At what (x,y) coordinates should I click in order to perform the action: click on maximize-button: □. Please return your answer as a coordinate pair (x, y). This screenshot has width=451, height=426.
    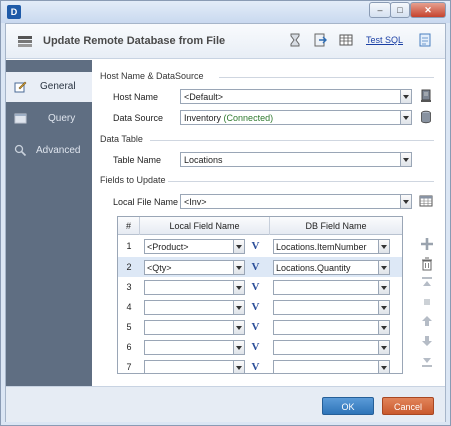
    Looking at the image, I should click on (400, 10).